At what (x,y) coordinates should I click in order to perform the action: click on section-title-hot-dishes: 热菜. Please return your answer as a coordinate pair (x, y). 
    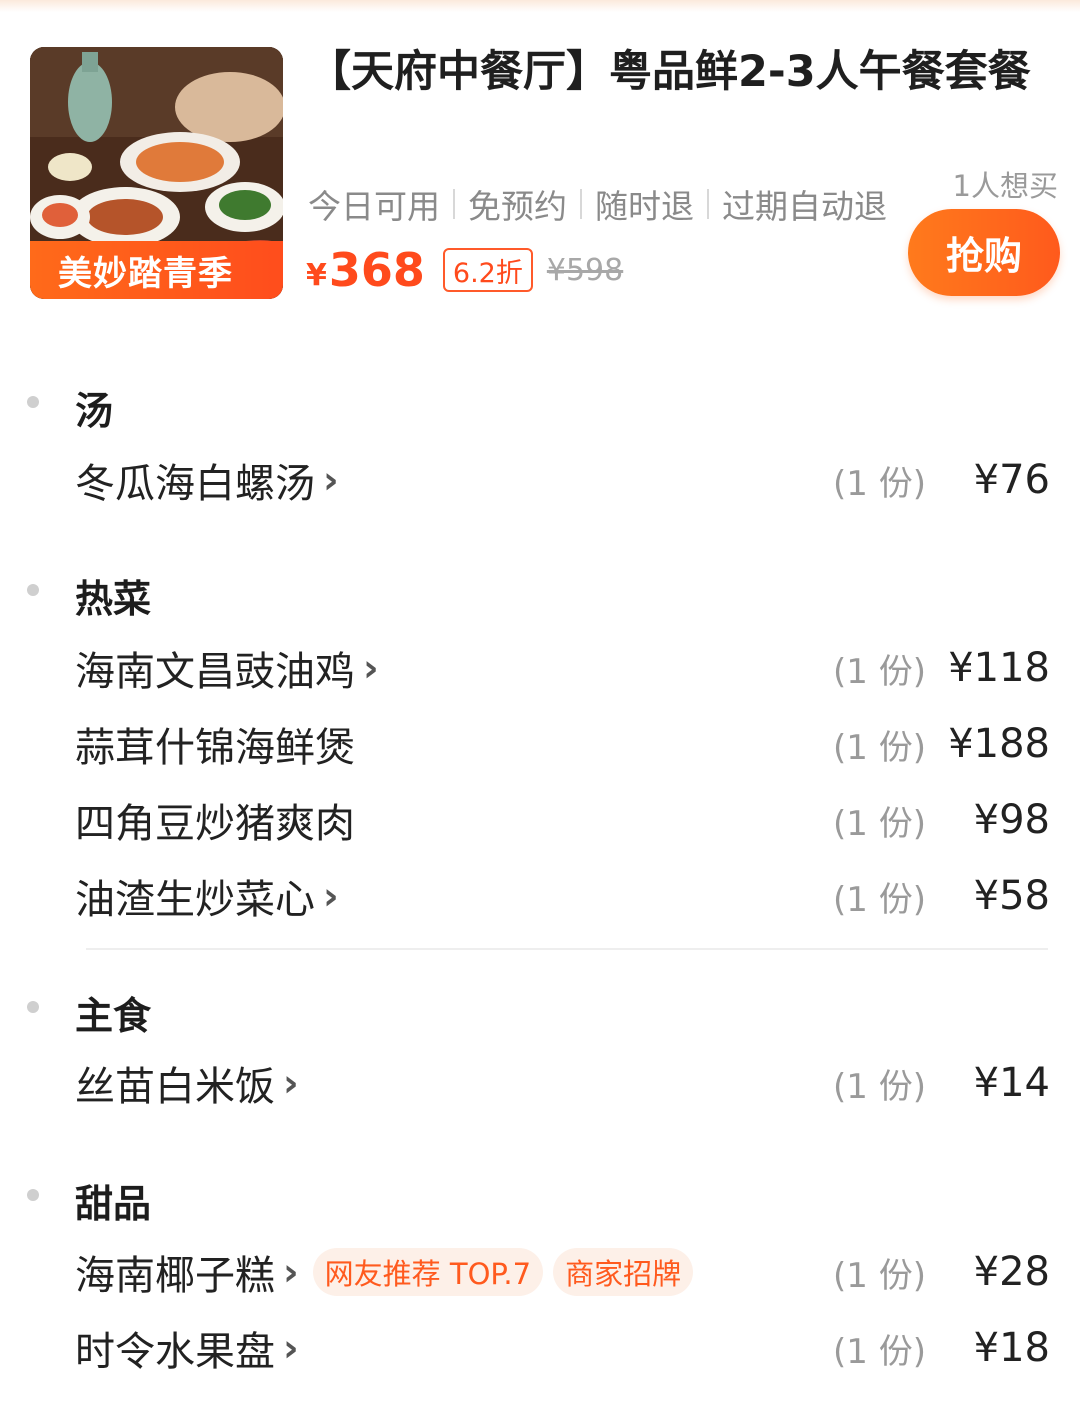
    Looking at the image, I should click on (113, 599).